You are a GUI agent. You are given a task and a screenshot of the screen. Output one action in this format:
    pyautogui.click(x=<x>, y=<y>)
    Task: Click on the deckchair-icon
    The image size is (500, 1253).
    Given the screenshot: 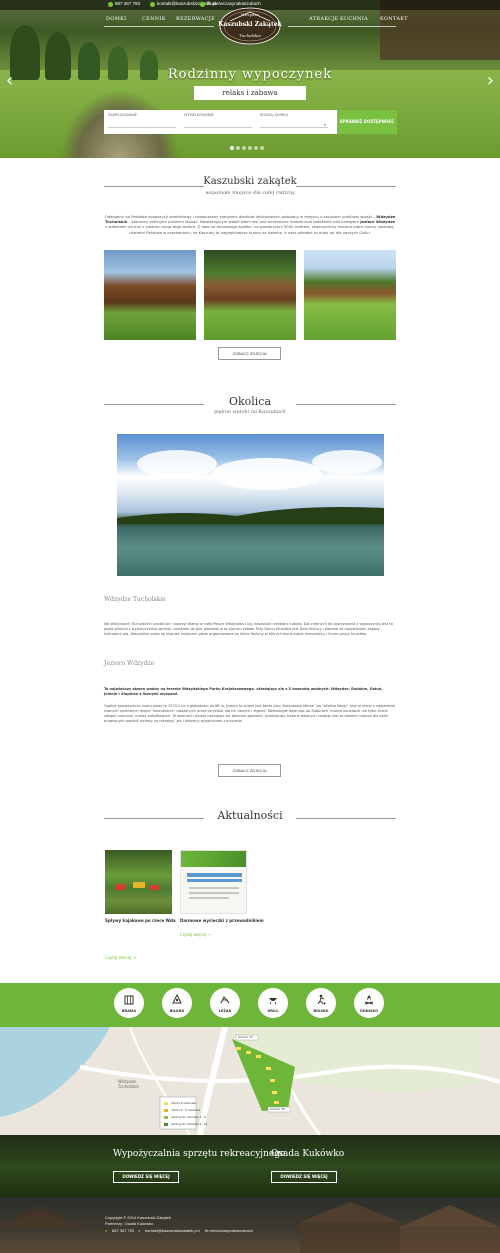 What is the action you would take?
    pyautogui.click(x=225, y=1000)
    